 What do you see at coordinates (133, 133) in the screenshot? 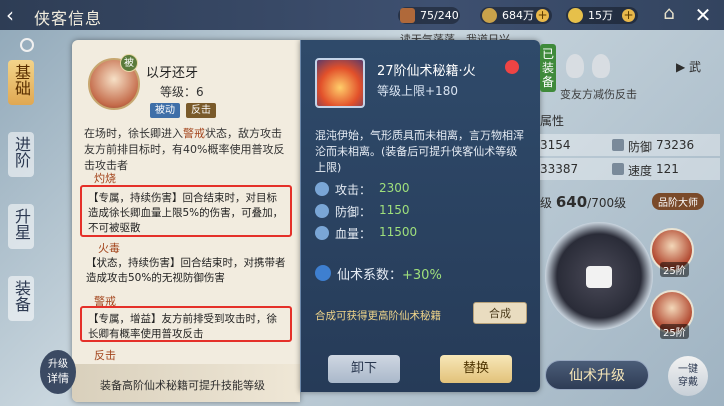
I see `skill-desc-pre: 在场时，徐长卿进入` at bounding box center [133, 133].